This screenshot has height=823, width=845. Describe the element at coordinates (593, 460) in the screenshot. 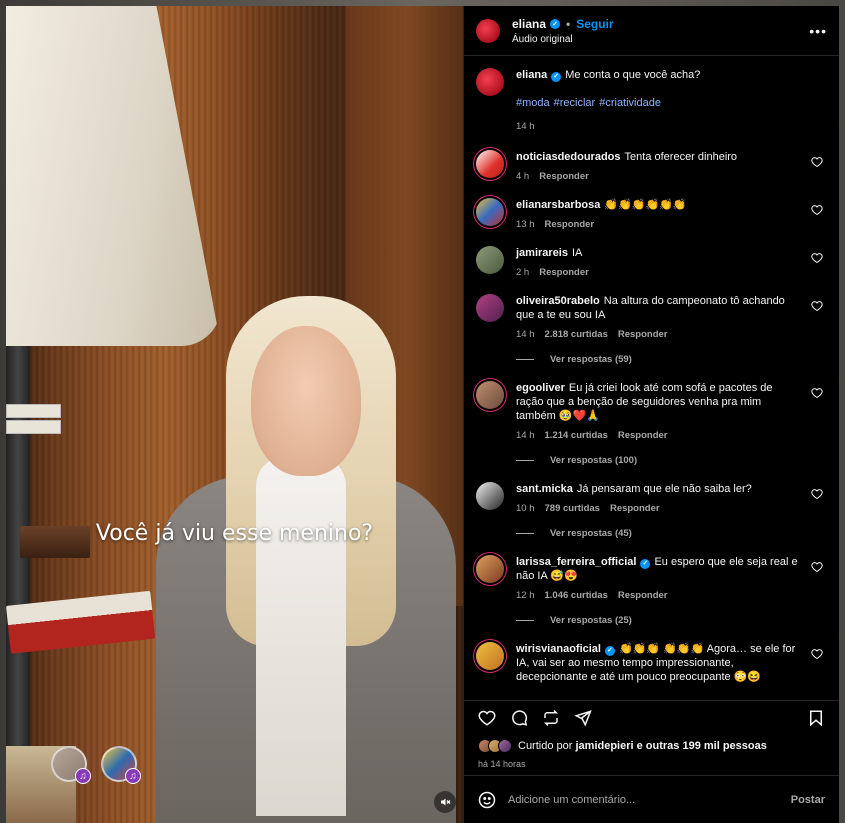

I see `view-replies-label: Ver respostas (100)` at that location.